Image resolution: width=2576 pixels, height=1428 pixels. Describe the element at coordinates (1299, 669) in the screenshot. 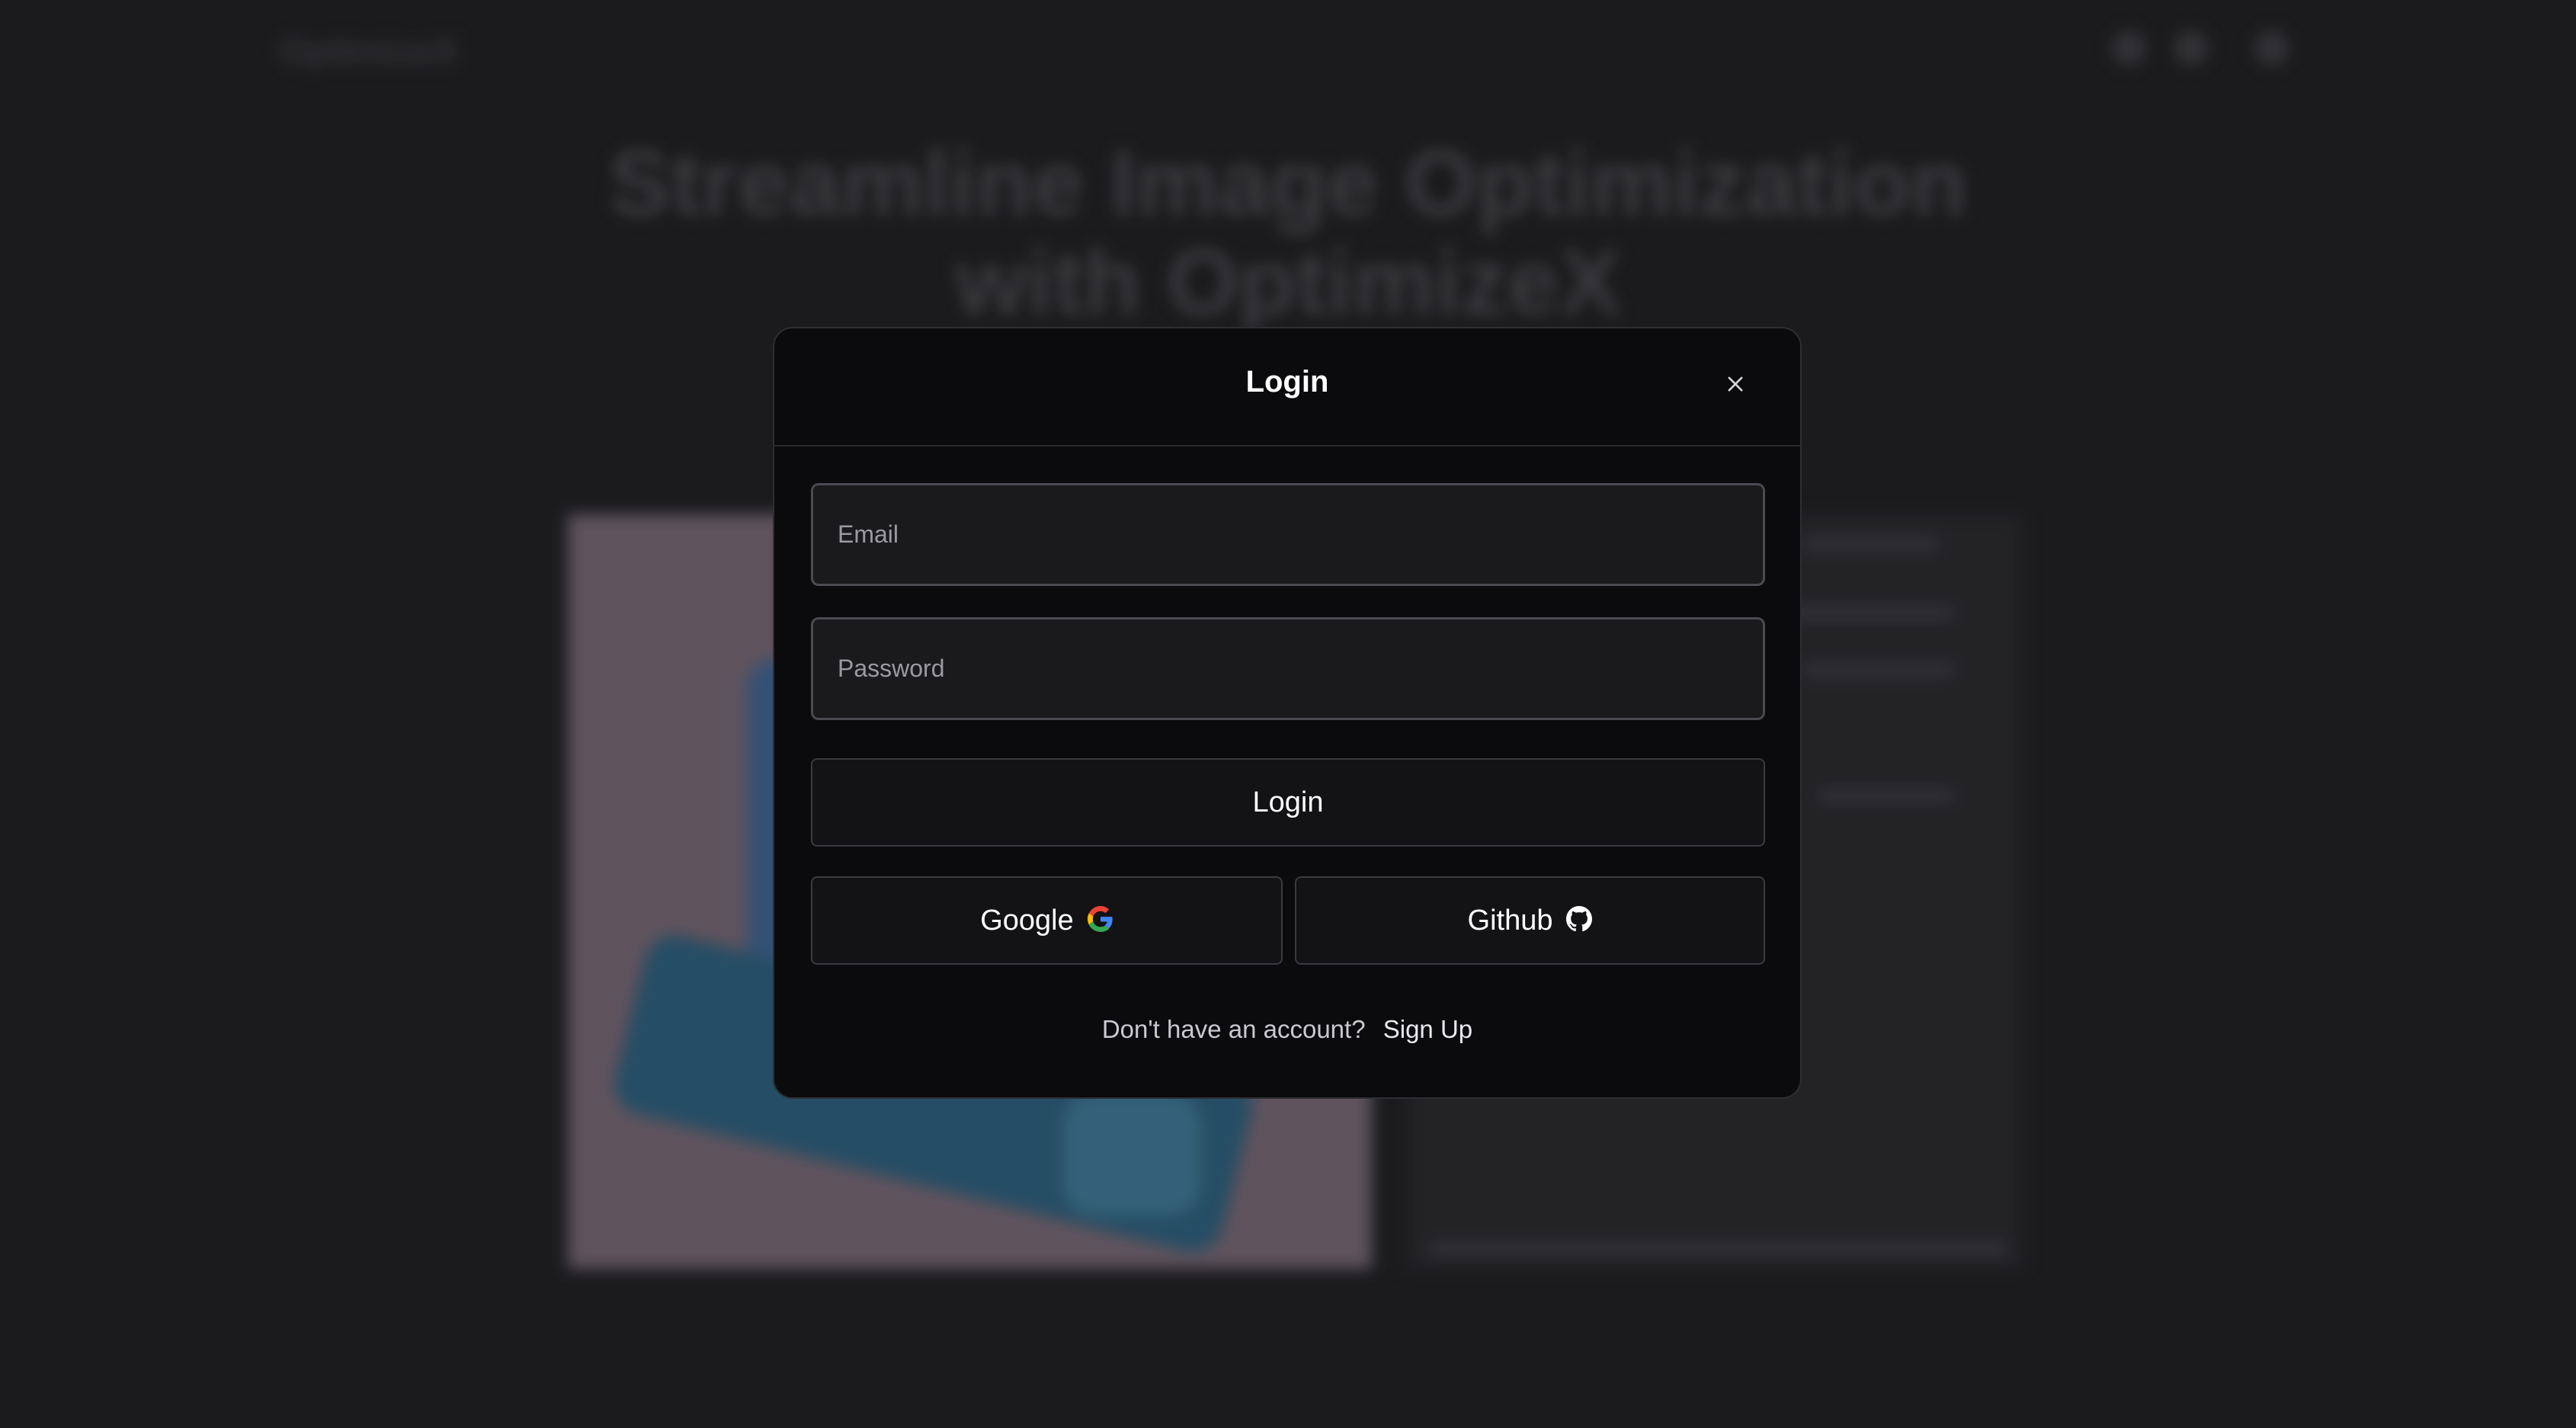

I see `password-input` at that location.